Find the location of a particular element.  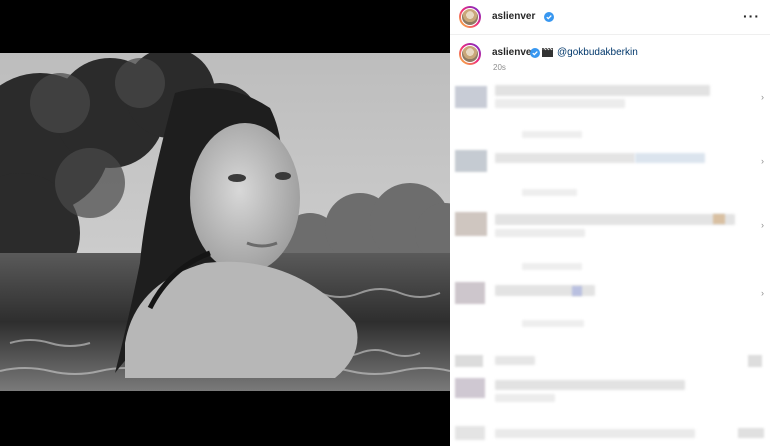

more-options-icon: ··· is located at coordinates (751, 16).